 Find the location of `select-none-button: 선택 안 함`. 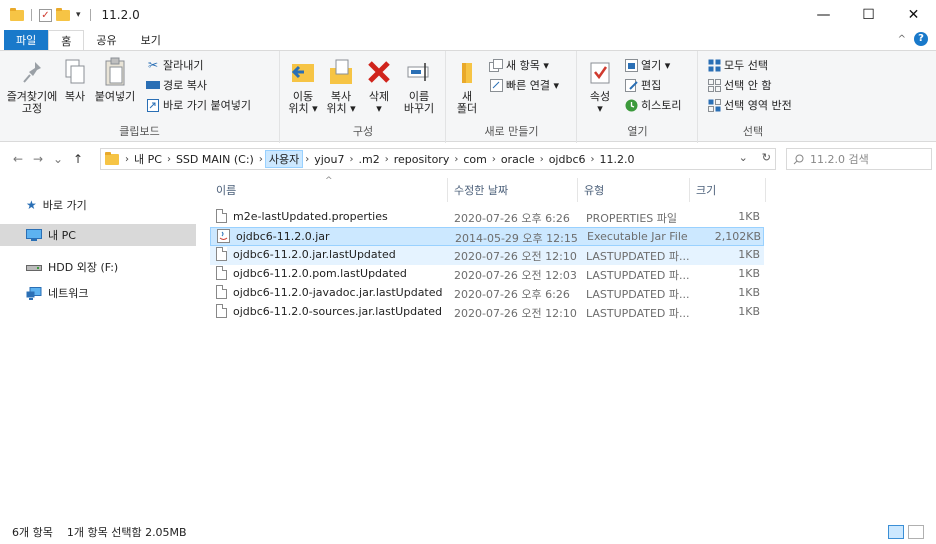

select-none-button: 선택 안 함 is located at coordinates (739, 85).